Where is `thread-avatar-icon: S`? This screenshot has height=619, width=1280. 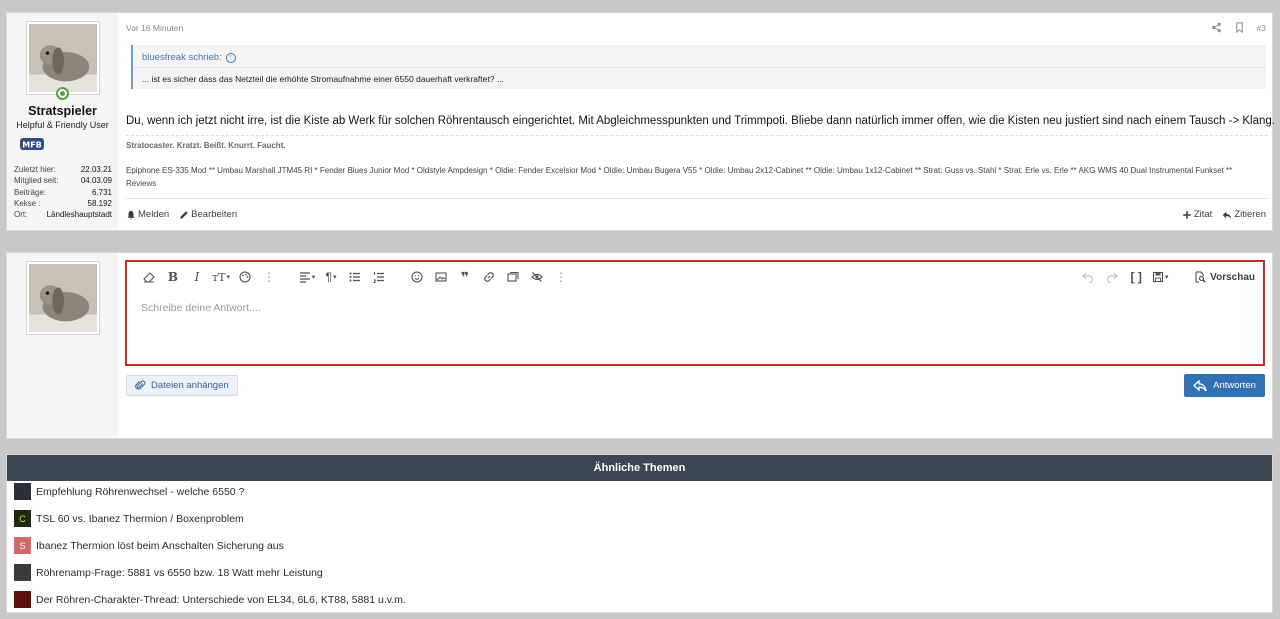
thread-avatar-icon: S is located at coordinates (22, 545).